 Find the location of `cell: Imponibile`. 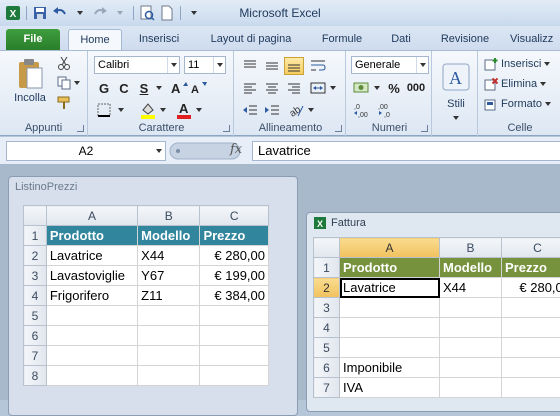

cell: Imponibile is located at coordinates (390, 368).